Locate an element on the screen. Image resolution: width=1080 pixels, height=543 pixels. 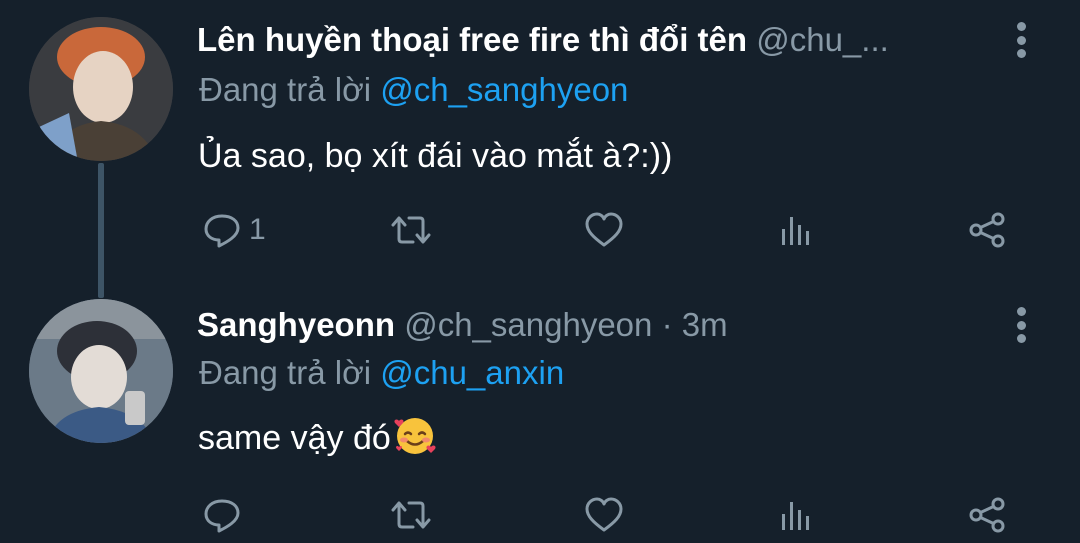
reply-button: 1 is located at coordinates (233, 230).